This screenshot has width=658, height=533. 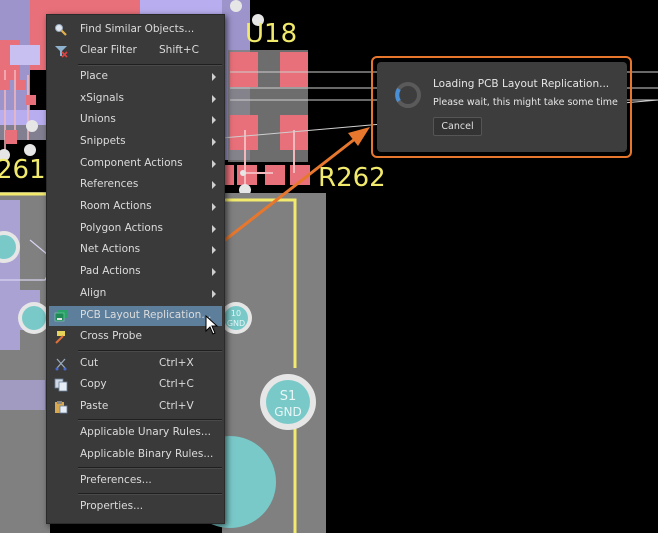 What do you see at coordinates (135, 272) in the screenshot?
I see `menu-item-pad-actions: Pad Actions` at bounding box center [135, 272].